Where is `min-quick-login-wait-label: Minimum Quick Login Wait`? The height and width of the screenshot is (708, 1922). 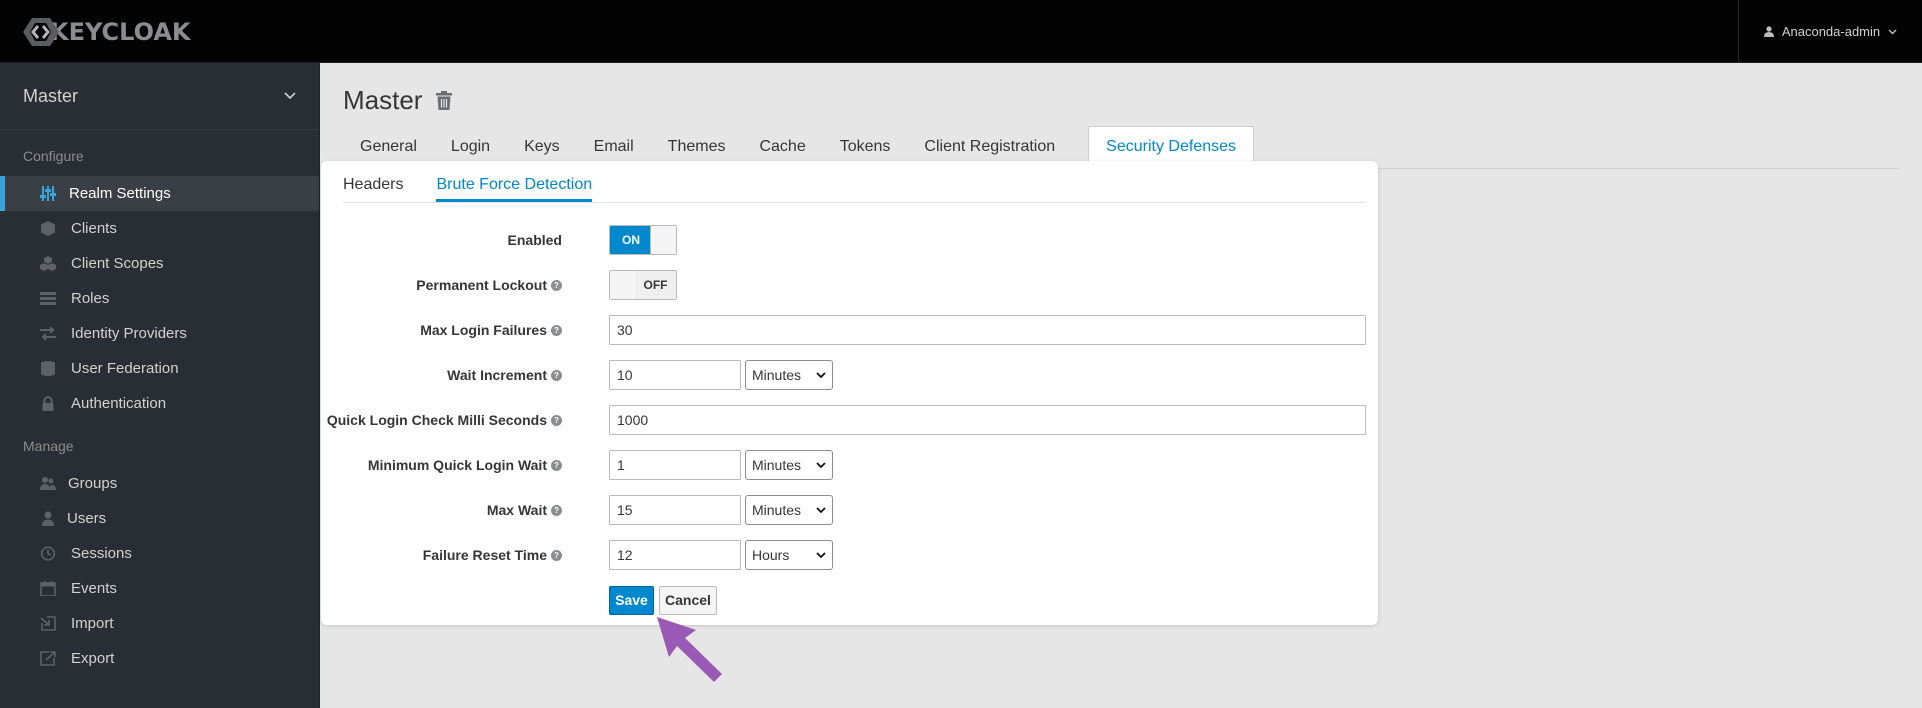
min-quick-login-wait-label: Minimum Quick Login Wait is located at coordinates (457, 465).